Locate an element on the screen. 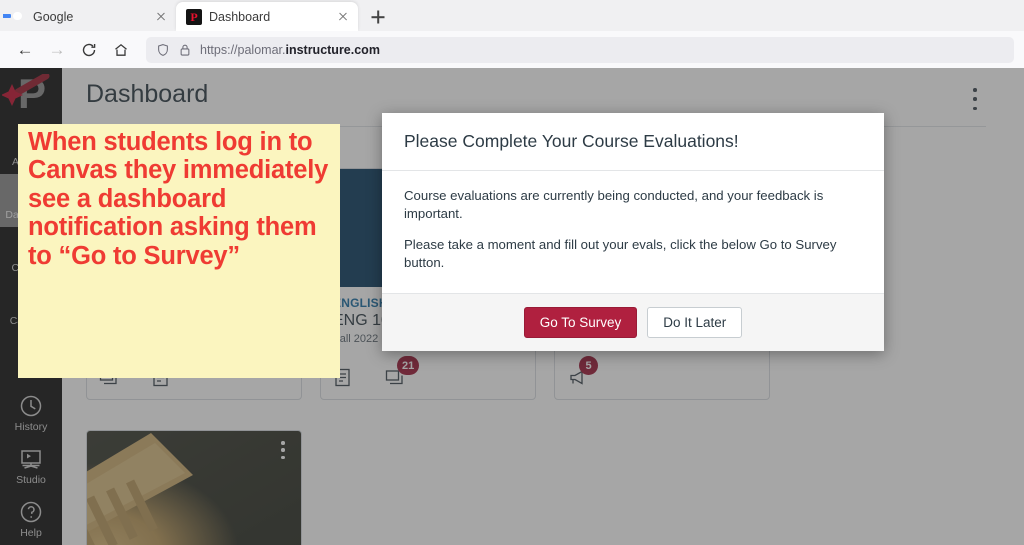 Image resolution: width=1024 pixels, height=545 pixels. browser-tab-dashboard: P Dashboard is located at coordinates (267, 16).